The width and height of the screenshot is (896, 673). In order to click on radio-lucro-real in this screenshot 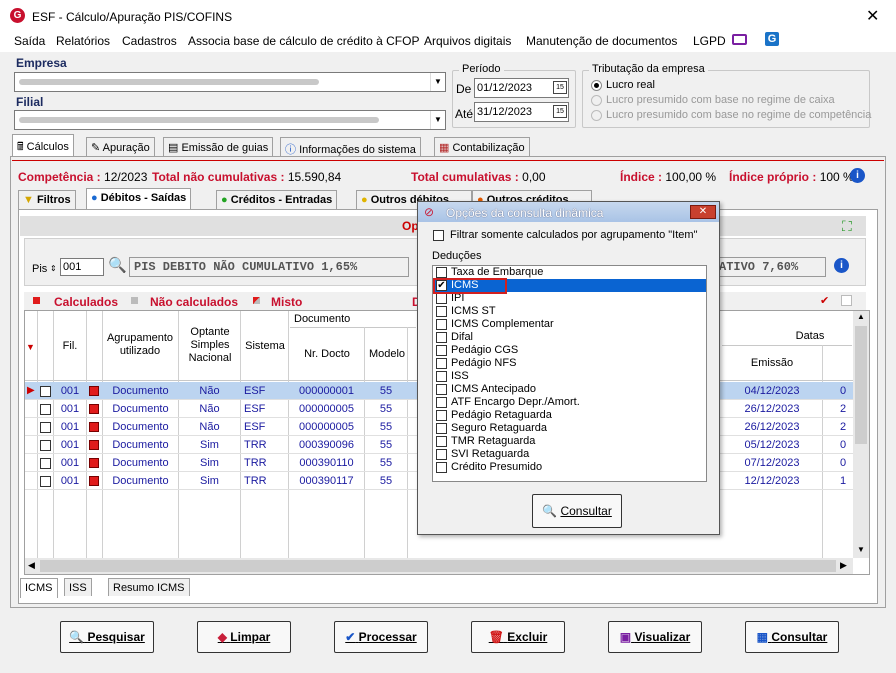, I will do `click(596, 85)`.